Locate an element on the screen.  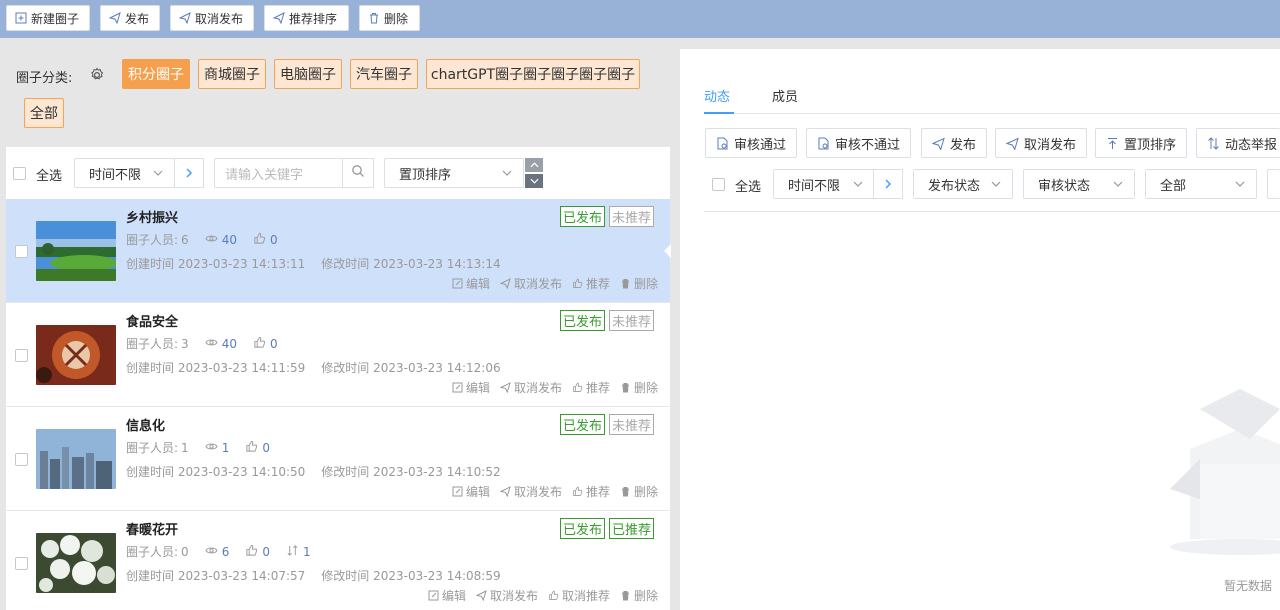
circle-thumbnail is located at coordinates (76, 459).